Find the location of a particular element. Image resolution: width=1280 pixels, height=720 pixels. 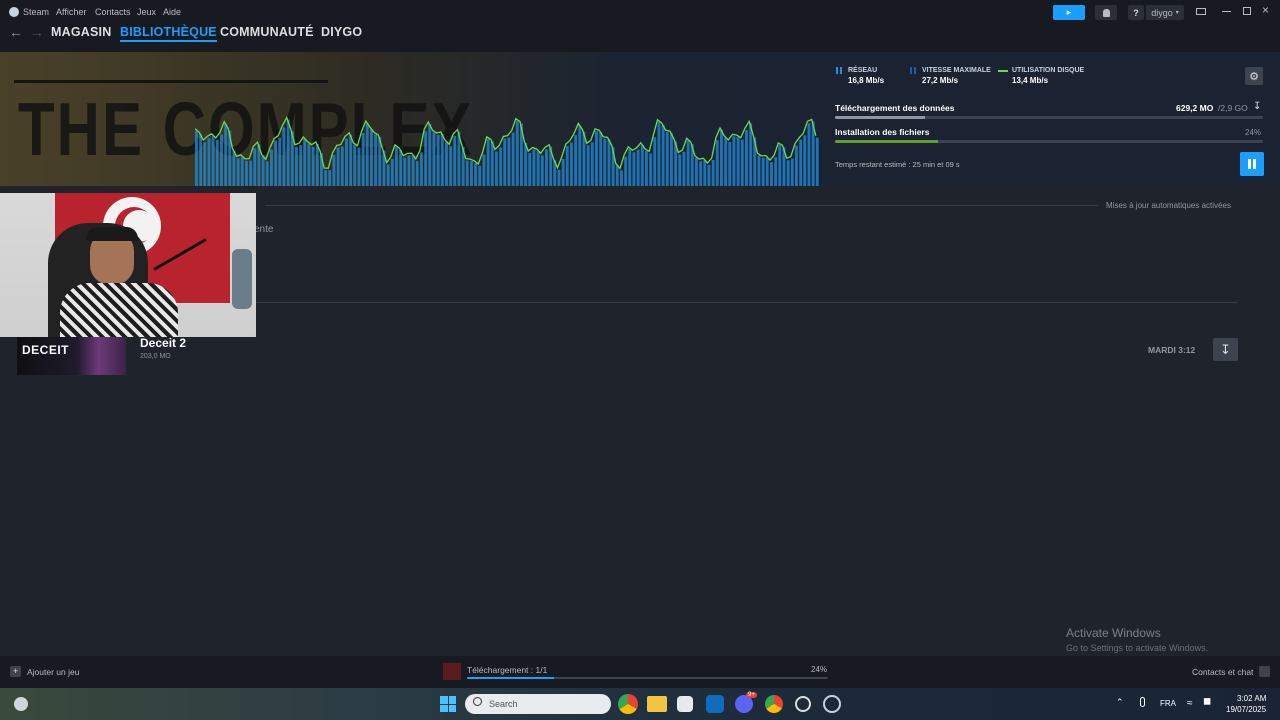

search-placeholder: Search is located at coordinates (503, 704).